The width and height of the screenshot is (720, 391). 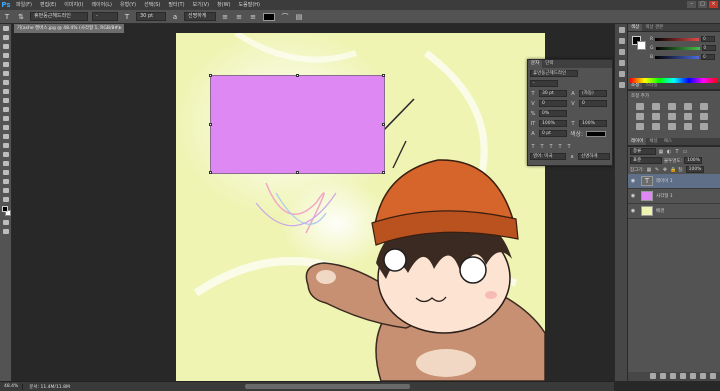 I want to click on visibility-eye-icon: ◉, so click(x=633, y=181).